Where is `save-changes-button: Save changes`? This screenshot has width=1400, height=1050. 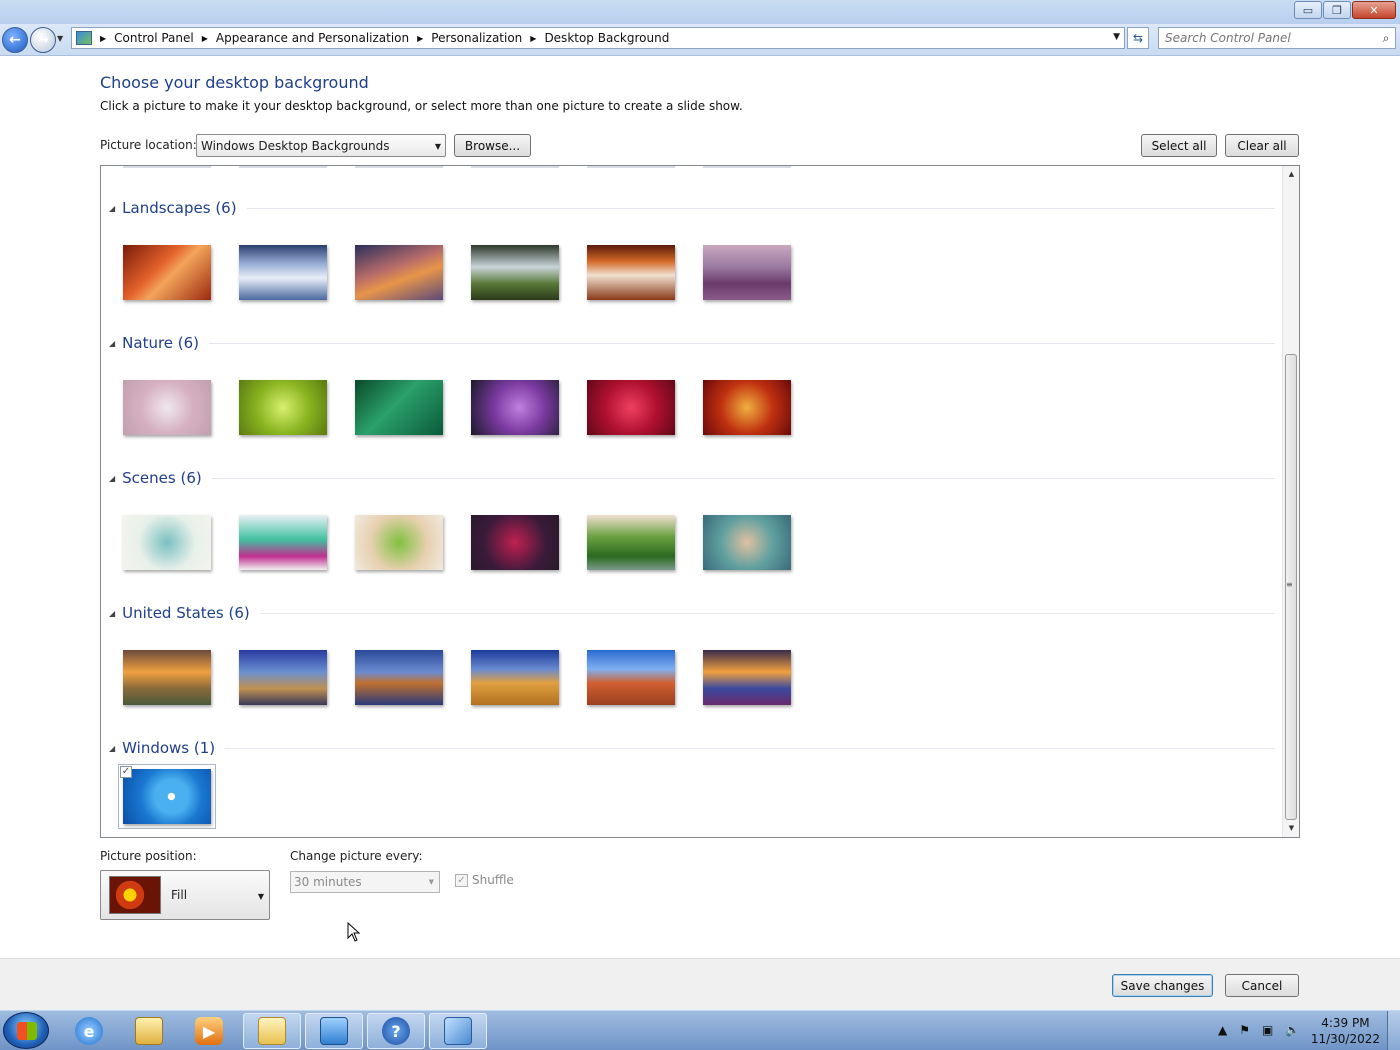
save-changes-button: Save changes is located at coordinates (1162, 985).